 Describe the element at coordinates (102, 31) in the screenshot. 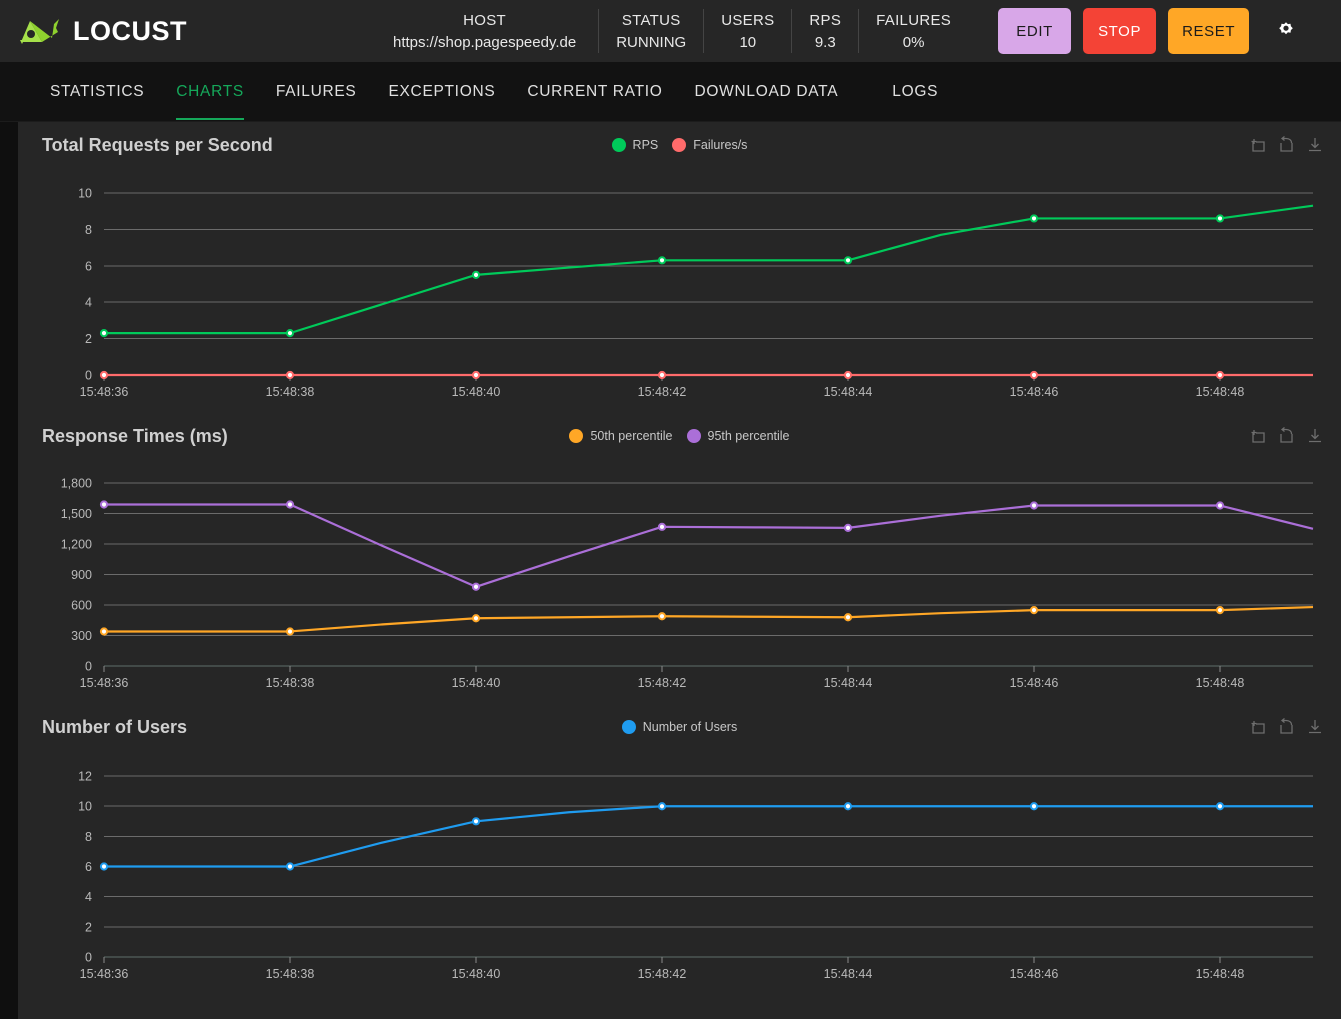

I see `logo: LOCUST` at that location.